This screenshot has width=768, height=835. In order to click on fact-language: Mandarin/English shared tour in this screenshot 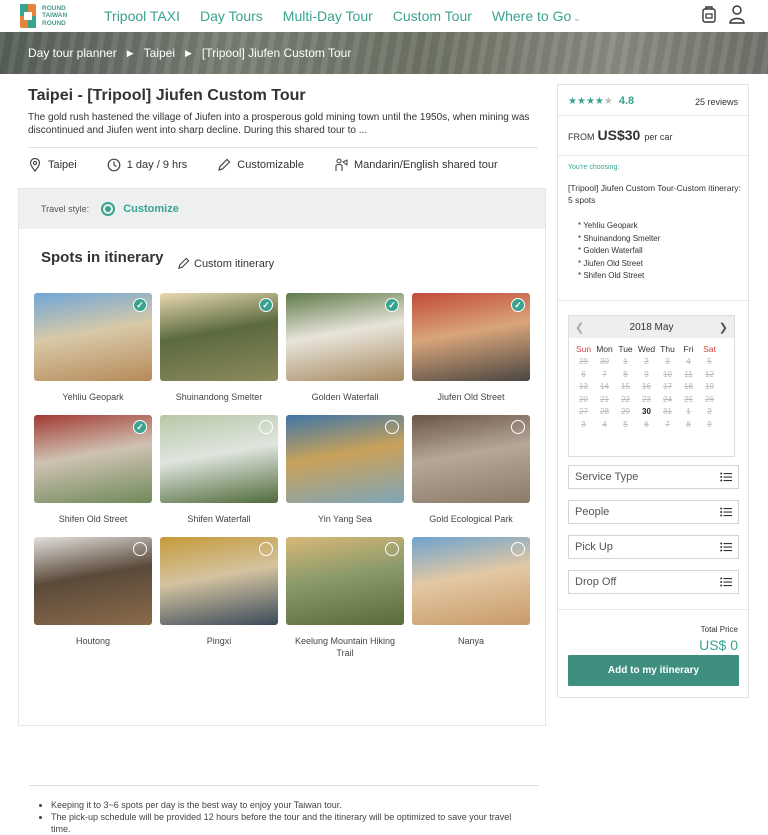, I will do `click(416, 165)`.